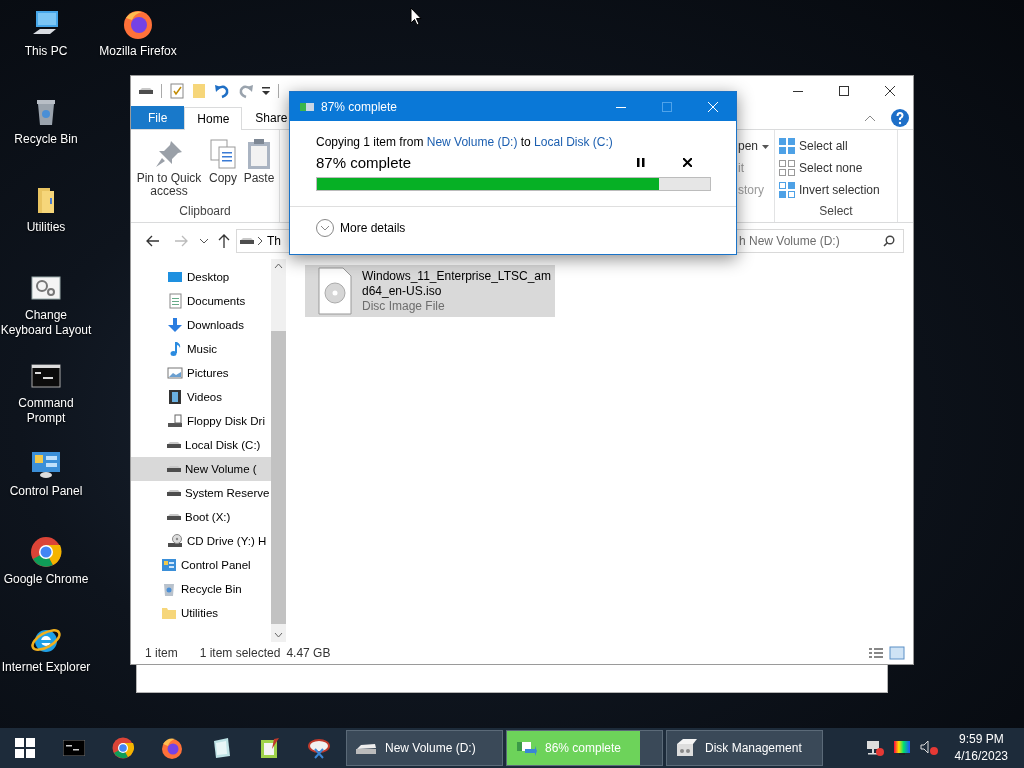  Describe the element at coordinates (201, 325) in the screenshot. I see `nav-item: Downloads` at that location.